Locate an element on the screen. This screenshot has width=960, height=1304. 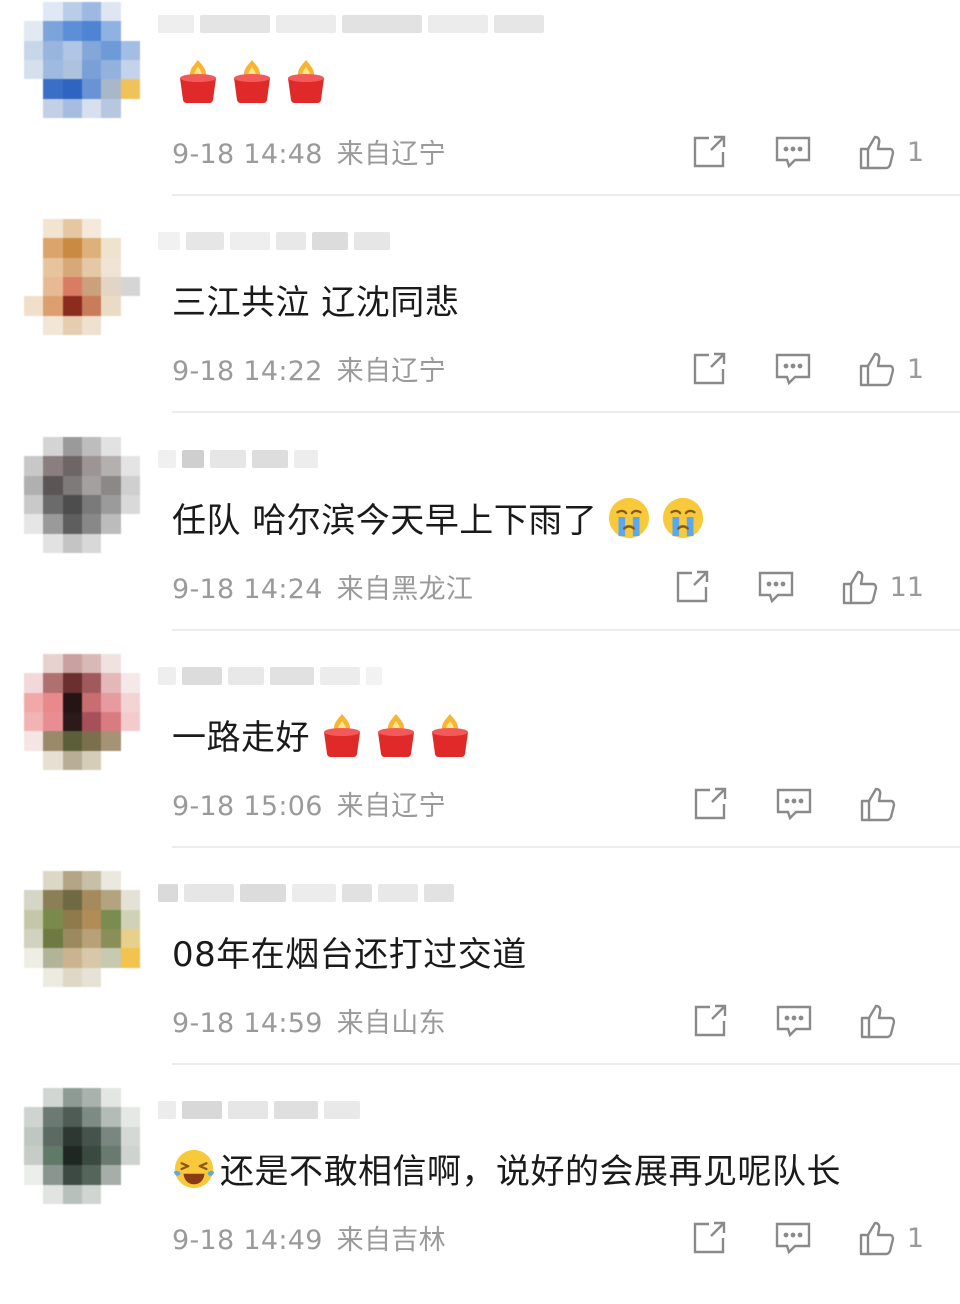
like-count: 11 is located at coordinates (906, 587).